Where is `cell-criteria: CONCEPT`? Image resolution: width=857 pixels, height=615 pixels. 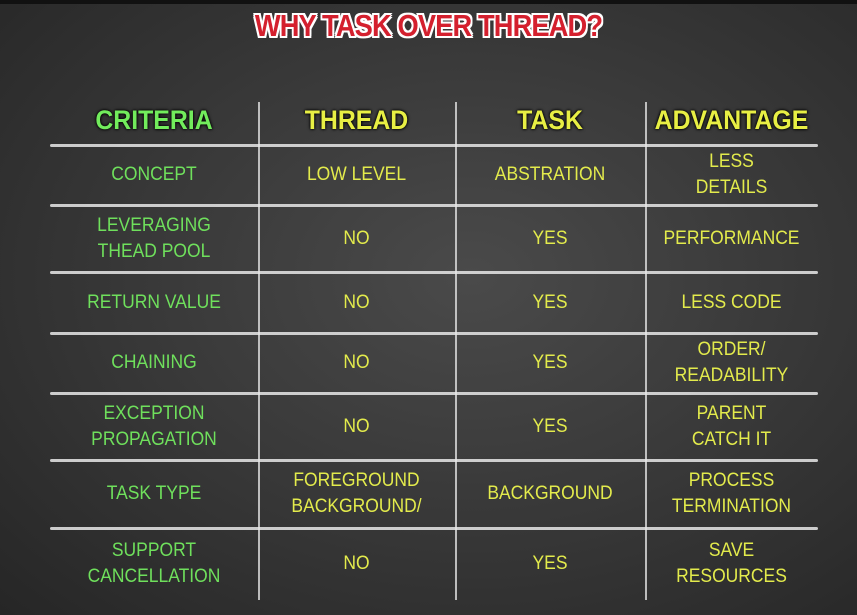 cell-criteria: CONCEPT is located at coordinates (154, 174).